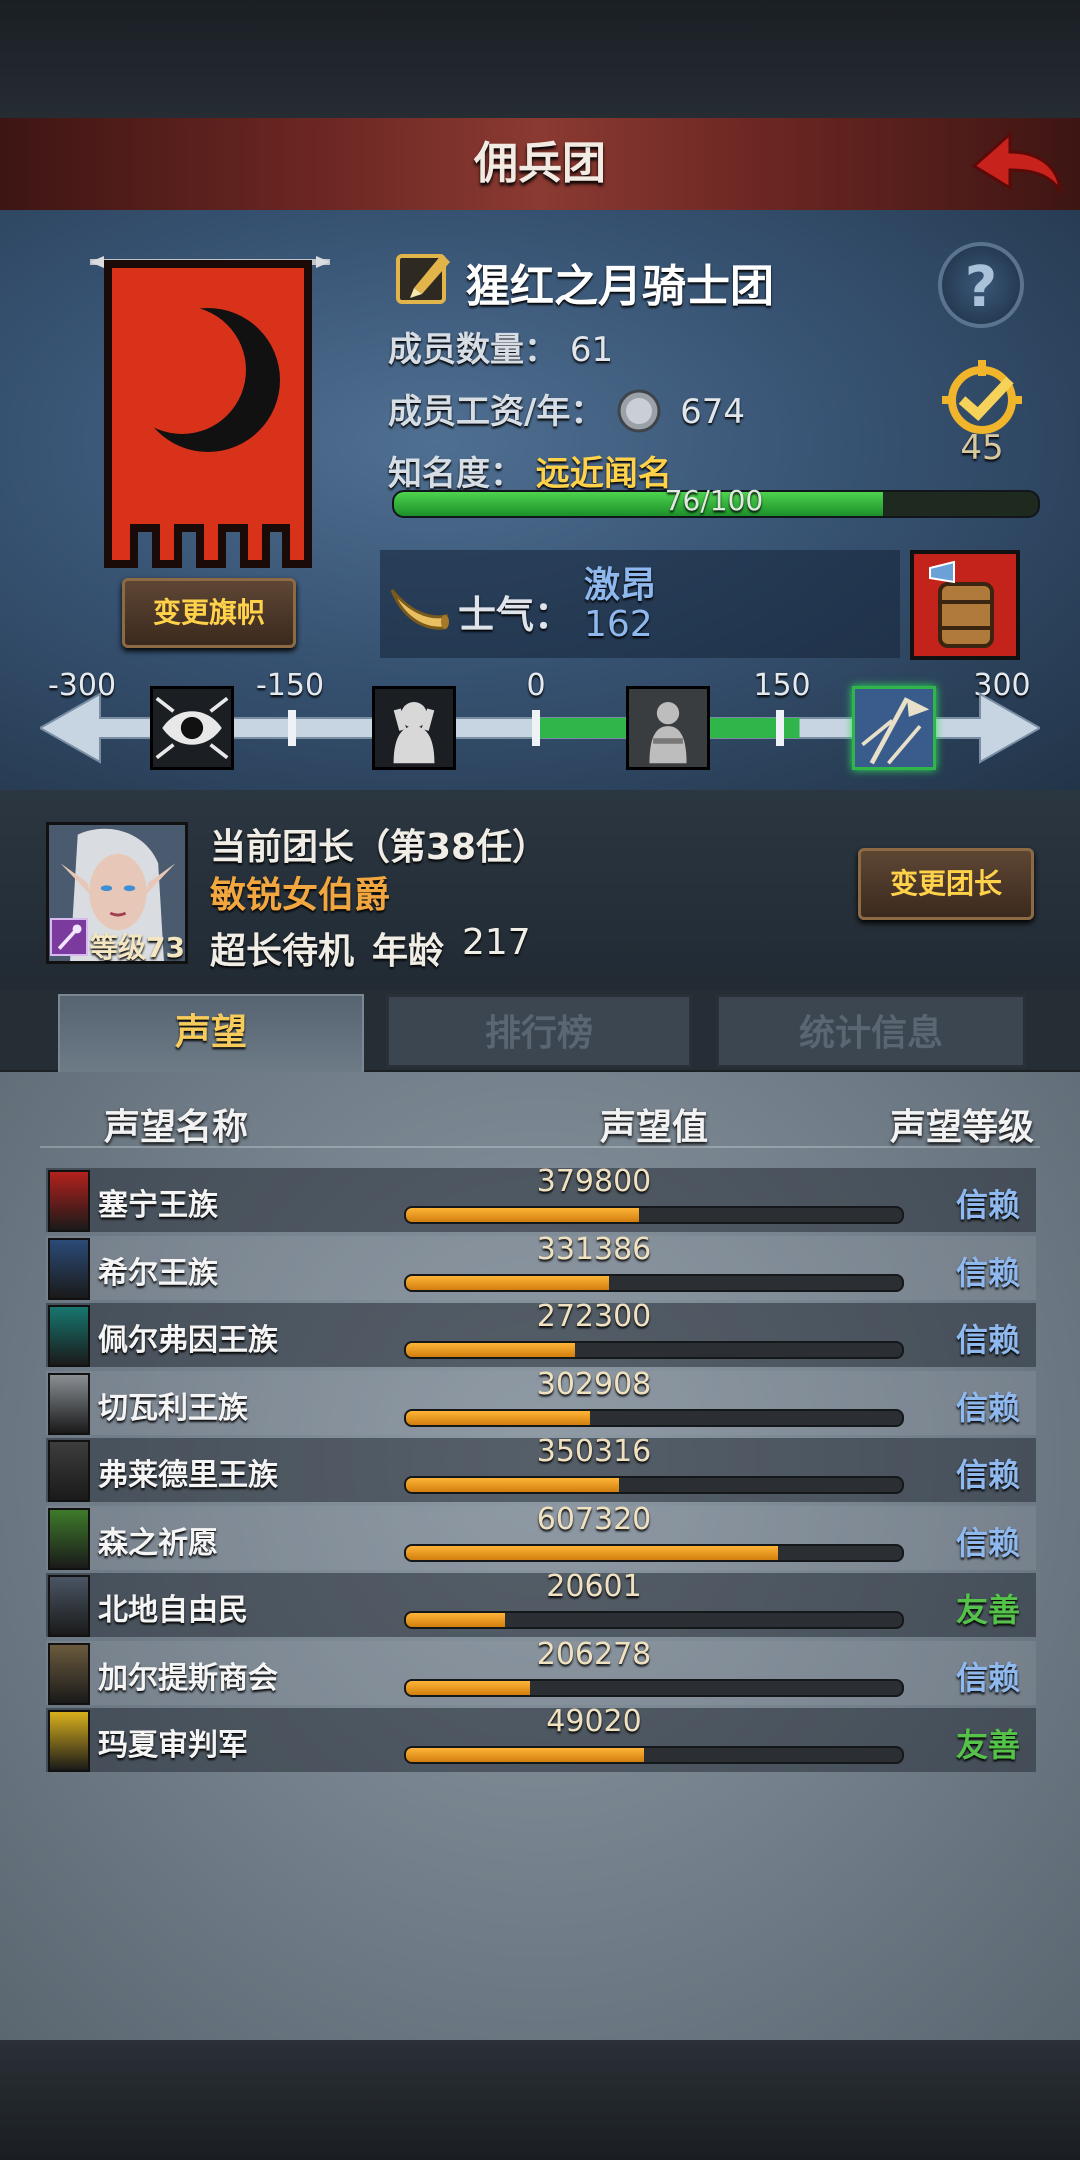 The image size is (1080, 2160). What do you see at coordinates (594, 1249) in the screenshot?
I see `reputation-value: 331386` at bounding box center [594, 1249].